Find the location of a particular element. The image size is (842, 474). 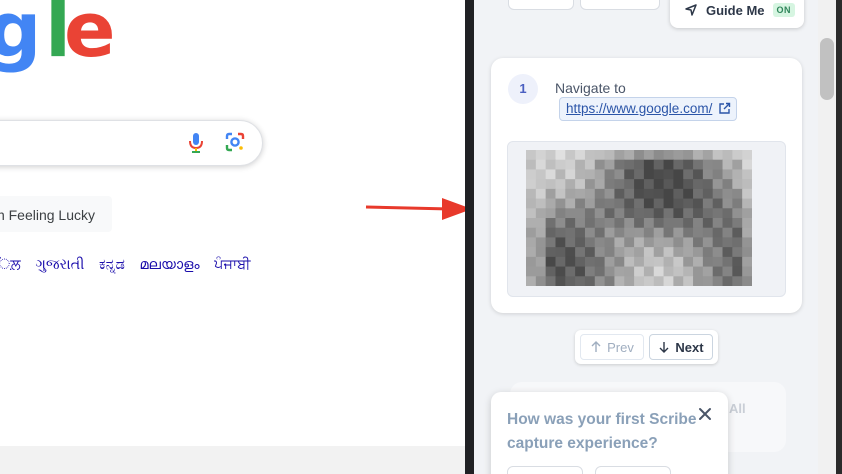

window-edge is located at coordinates (839, 237).